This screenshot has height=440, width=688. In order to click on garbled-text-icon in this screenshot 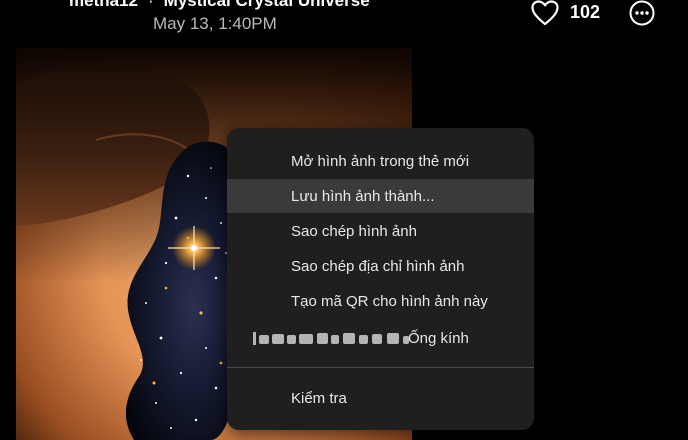, I will do `click(331, 338)`.